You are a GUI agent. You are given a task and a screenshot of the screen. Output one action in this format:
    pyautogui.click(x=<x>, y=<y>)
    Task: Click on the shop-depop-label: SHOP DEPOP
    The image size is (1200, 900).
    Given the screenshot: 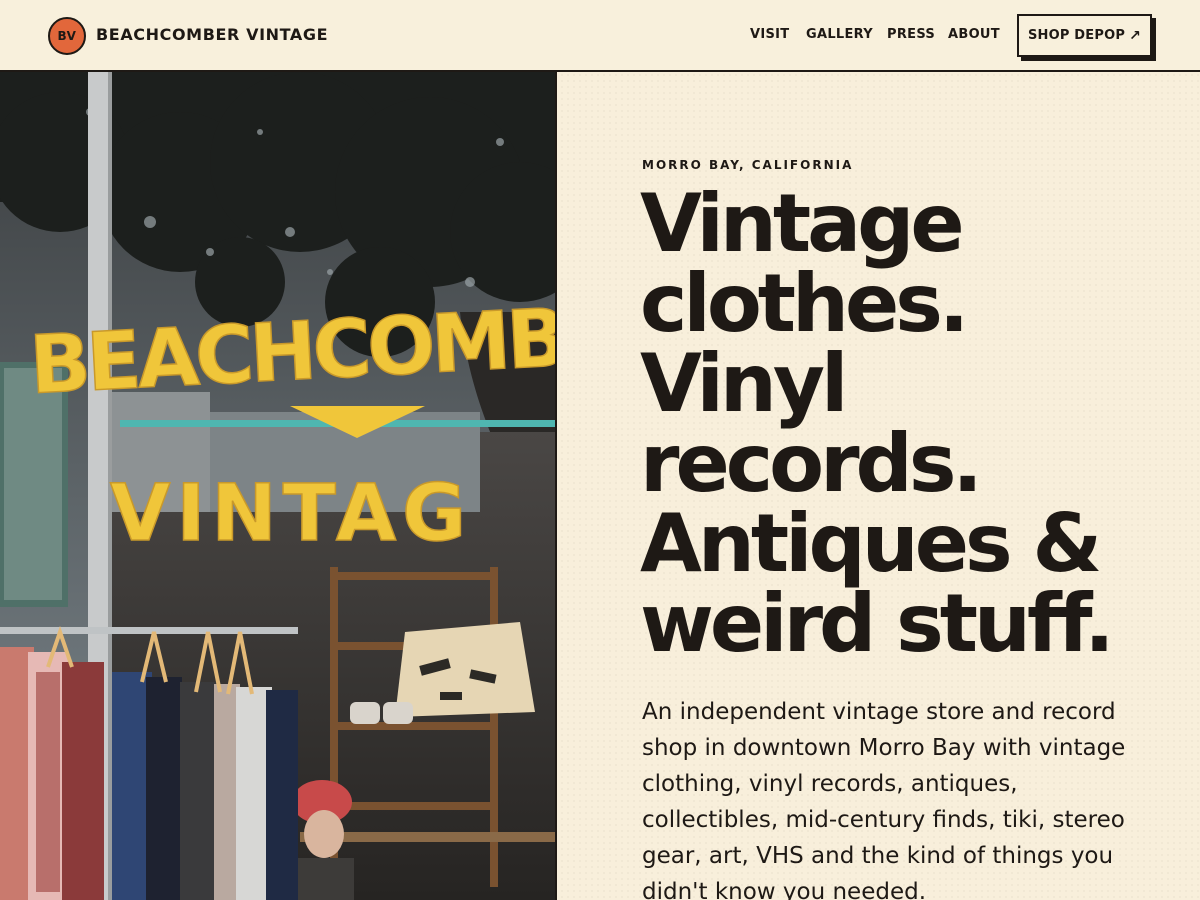 What is the action you would take?
    pyautogui.click(x=1076, y=35)
    